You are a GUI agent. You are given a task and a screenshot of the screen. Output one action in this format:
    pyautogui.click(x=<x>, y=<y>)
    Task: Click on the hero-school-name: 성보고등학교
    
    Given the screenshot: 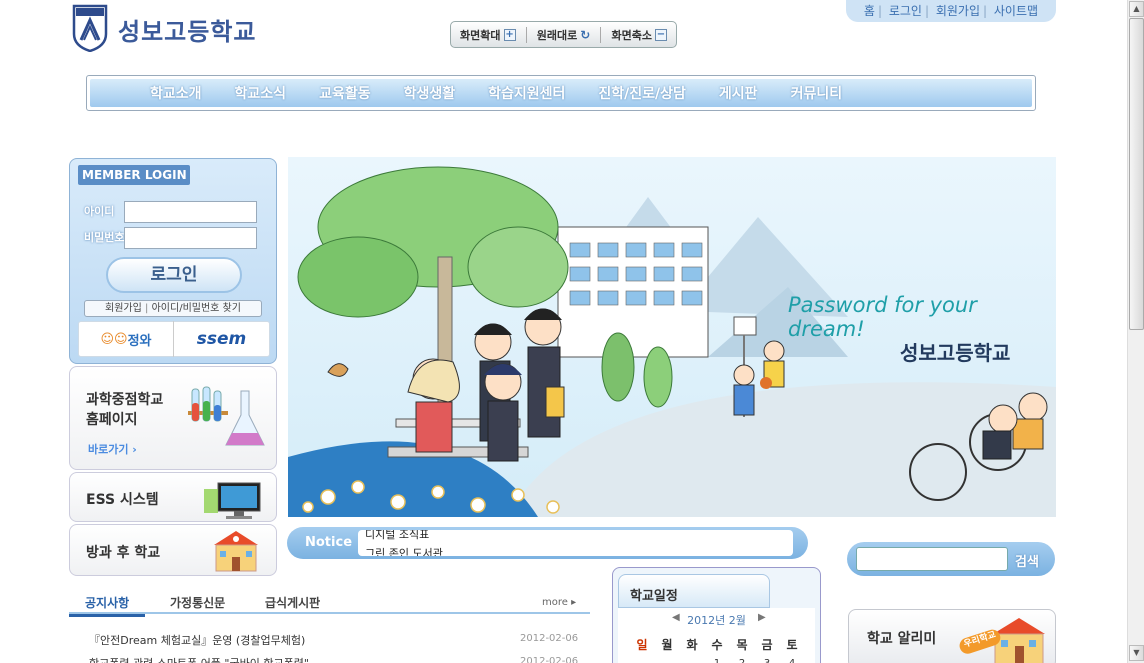 What is the action you would take?
    pyautogui.click(x=955, y=353)
    